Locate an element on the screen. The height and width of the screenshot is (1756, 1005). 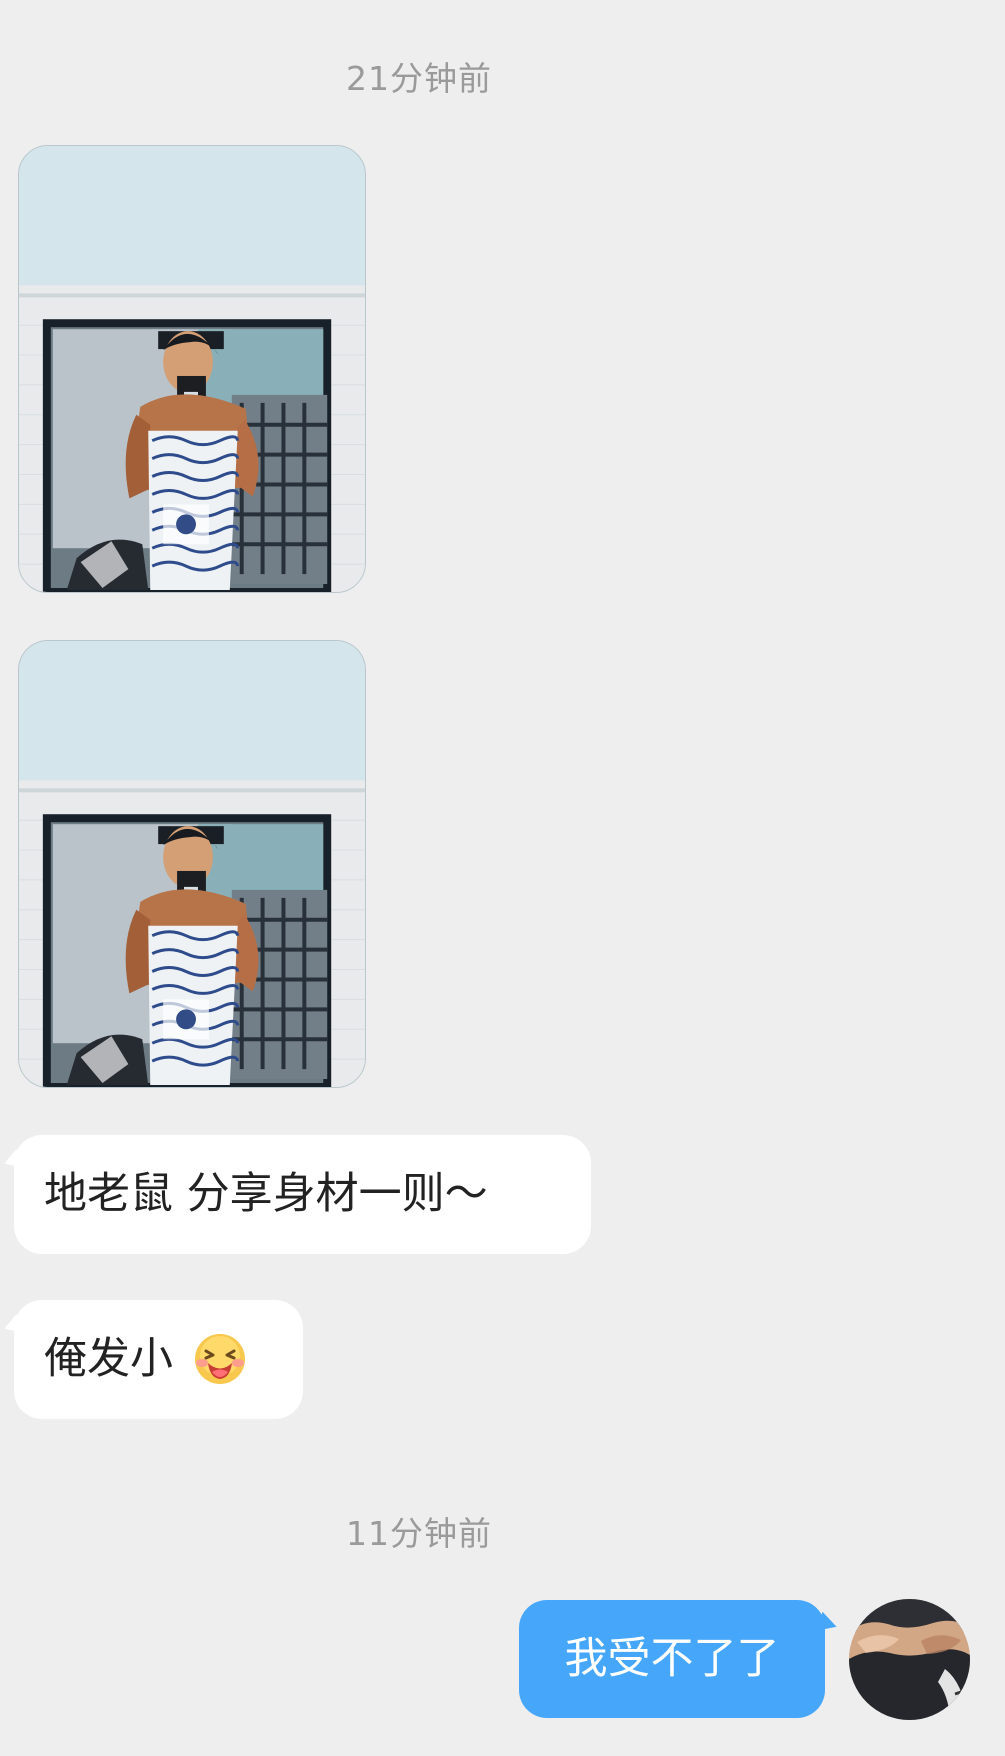
avatar-photo is located at coordinates (909, 1659).